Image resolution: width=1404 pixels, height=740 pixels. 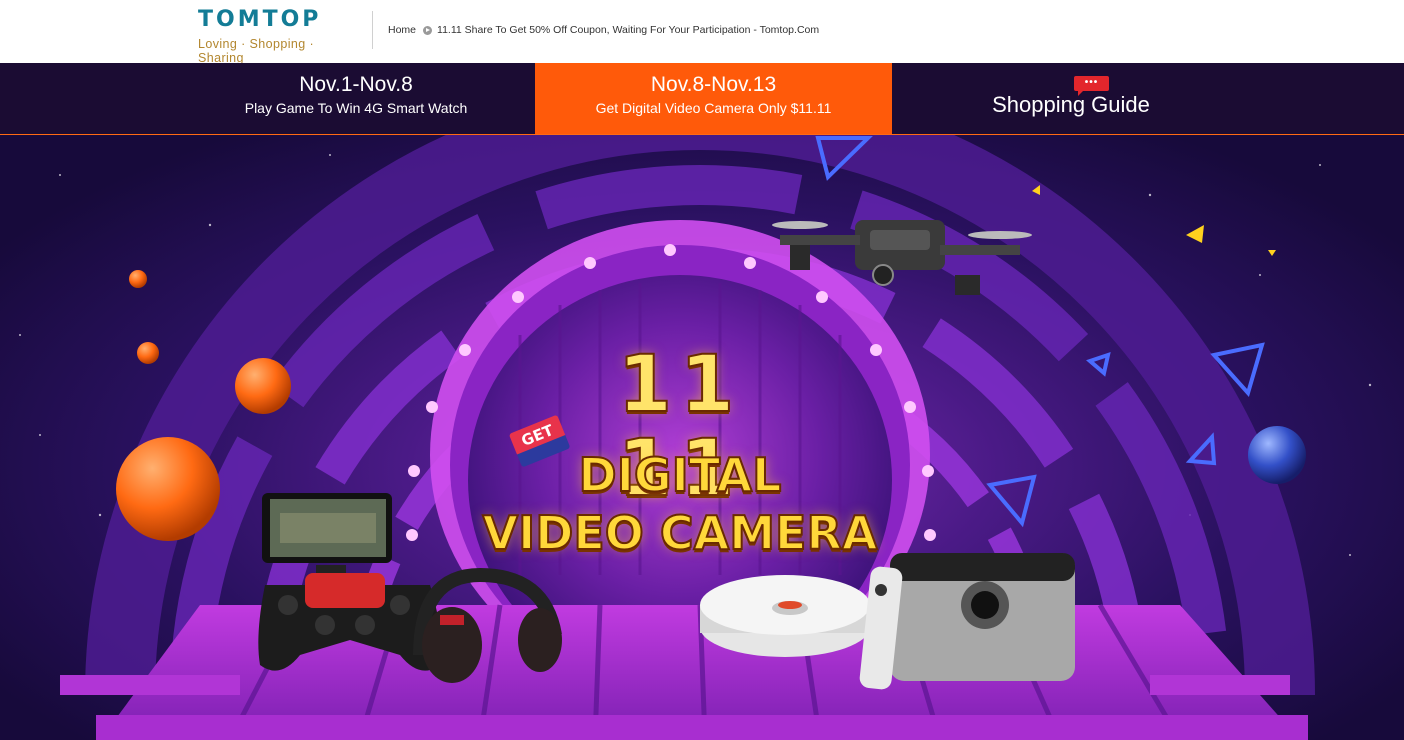 I want to click on tomtop-logo: TOMTOP Loving · Shopping · Sharing, so click(x=278, y=36).